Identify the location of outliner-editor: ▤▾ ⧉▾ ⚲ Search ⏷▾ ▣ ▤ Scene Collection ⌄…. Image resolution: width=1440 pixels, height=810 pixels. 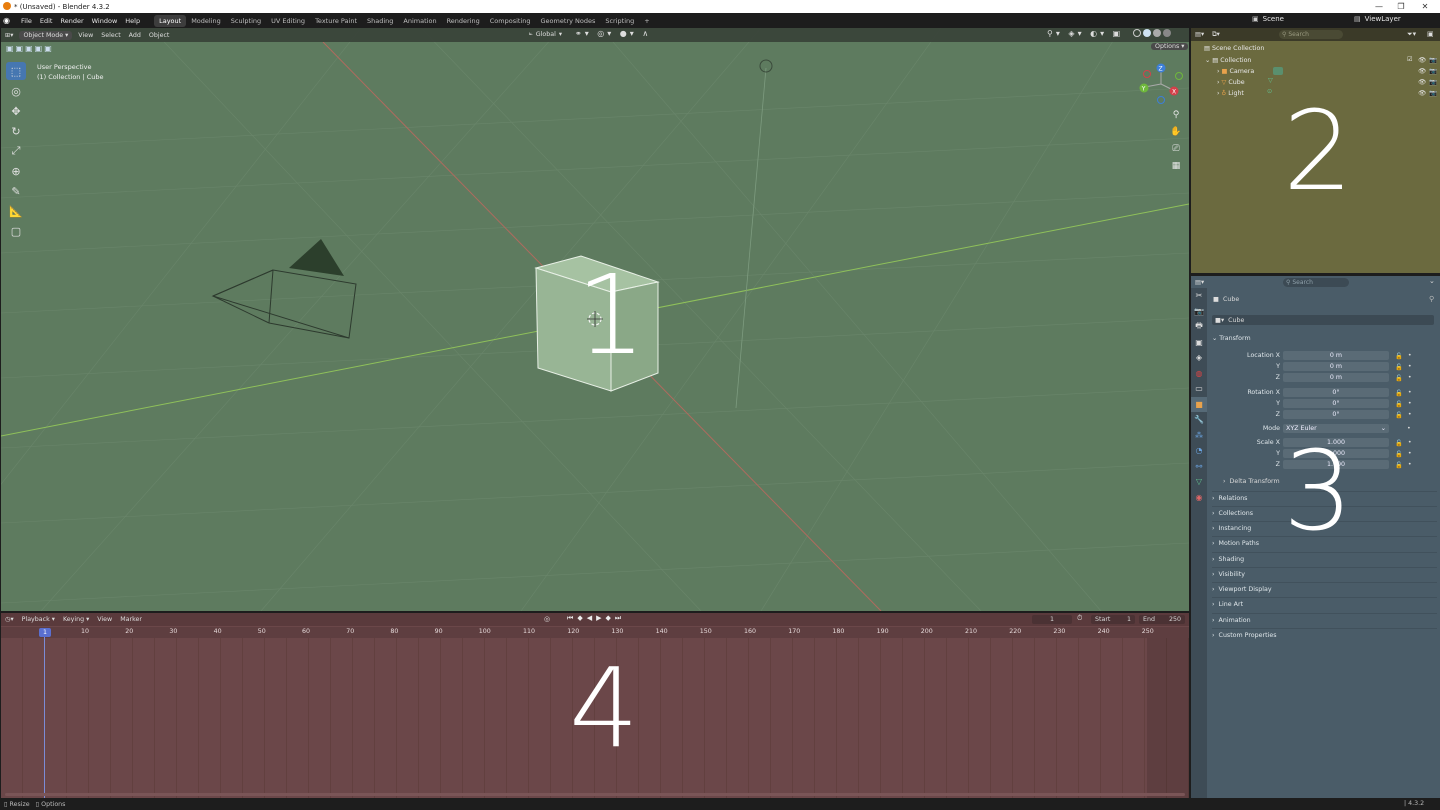
(1315, 150).